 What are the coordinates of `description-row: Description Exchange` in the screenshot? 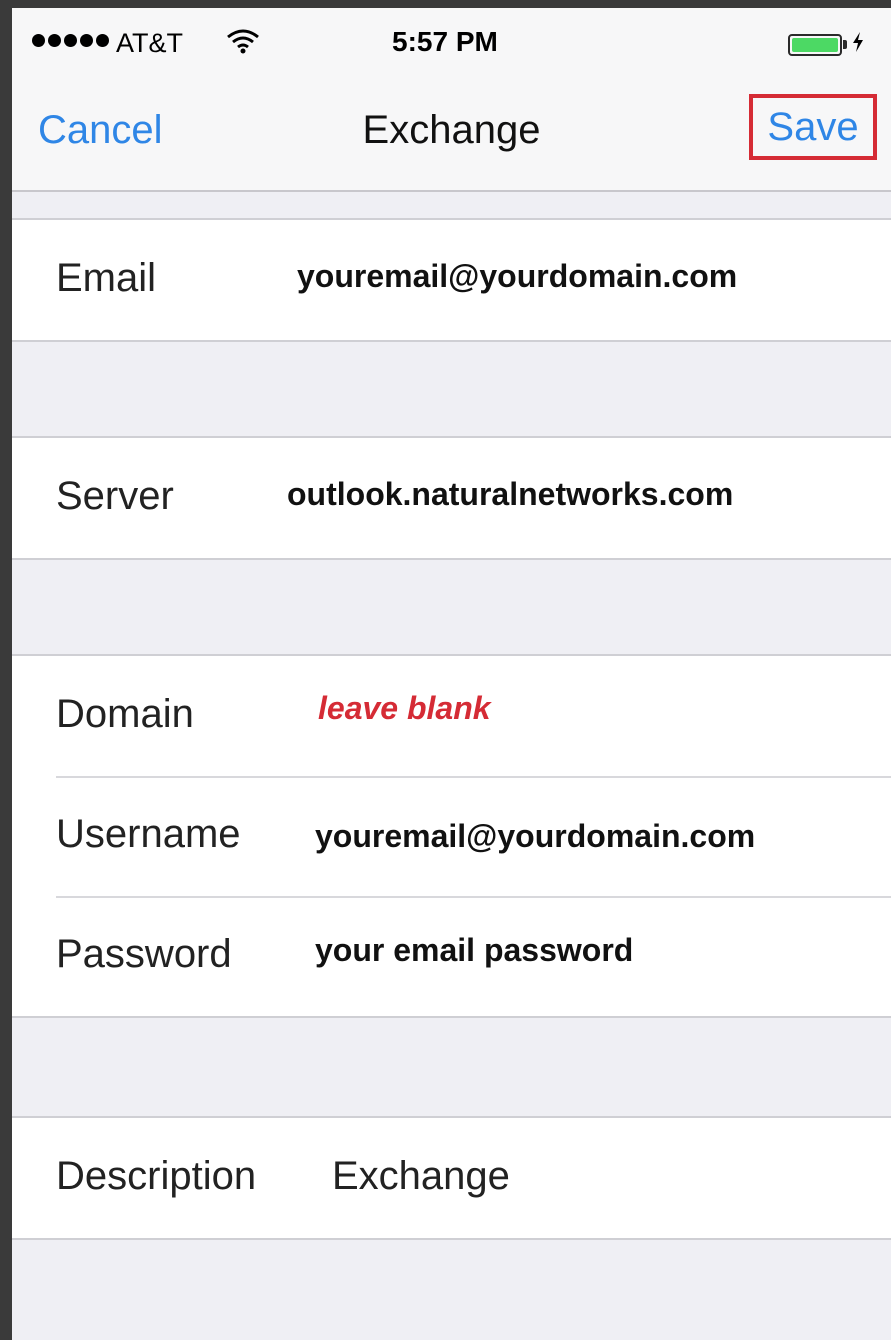 It's located at (451, 1178).